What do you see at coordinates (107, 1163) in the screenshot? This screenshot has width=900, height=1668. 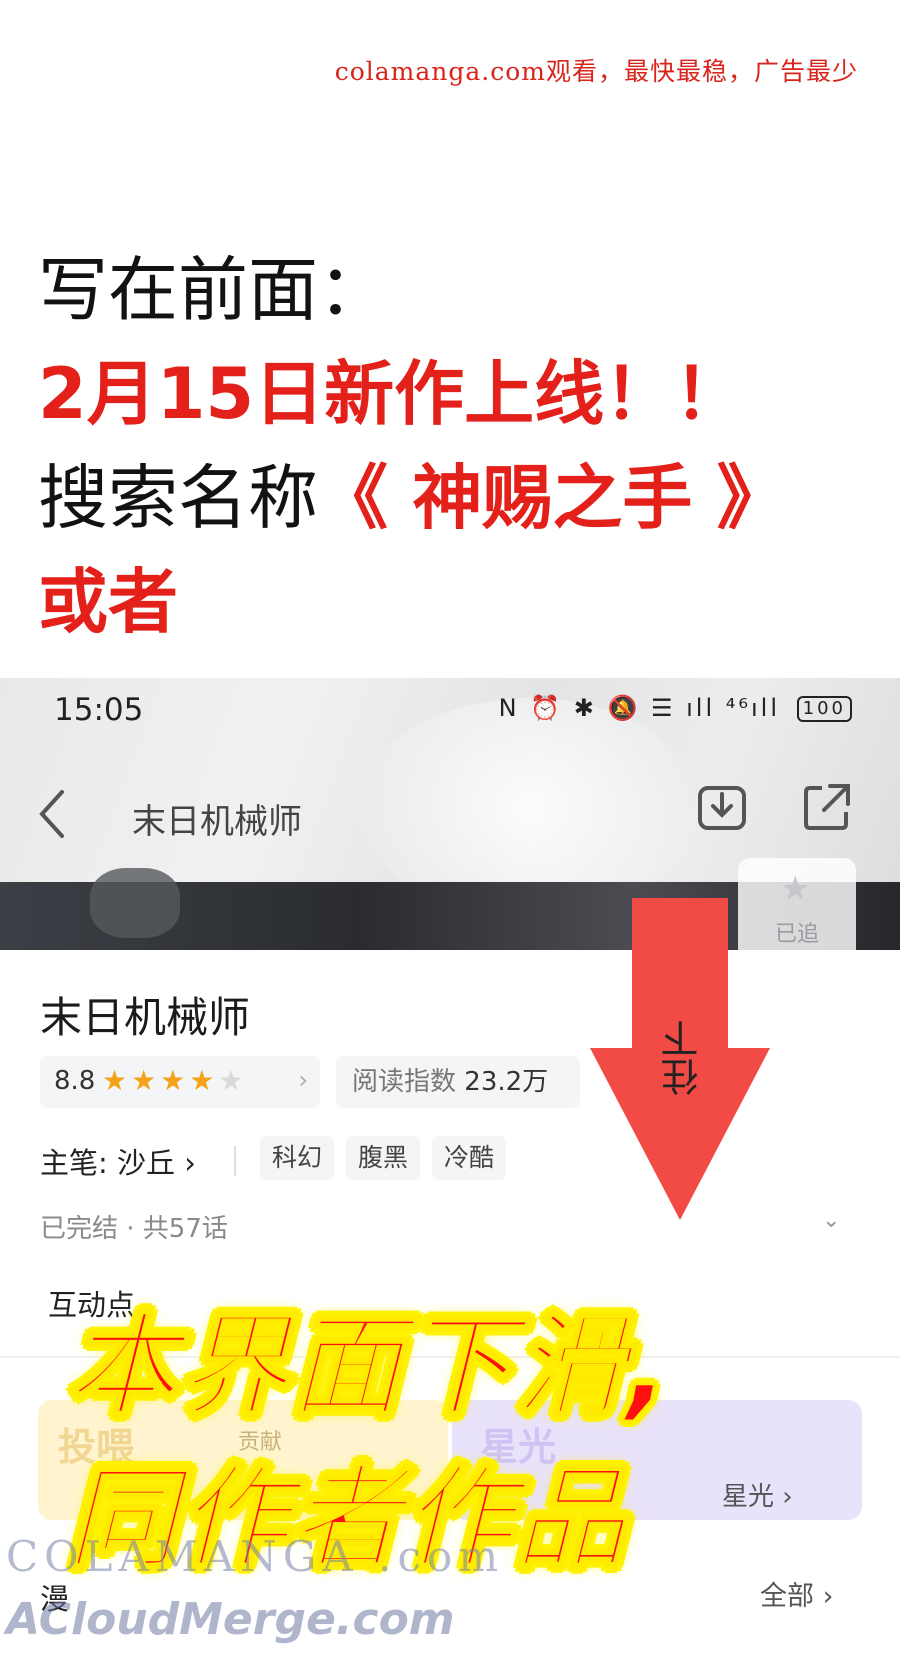 I see `author-name: 主笔: 沙丘` at bounding box center [107, 1163].